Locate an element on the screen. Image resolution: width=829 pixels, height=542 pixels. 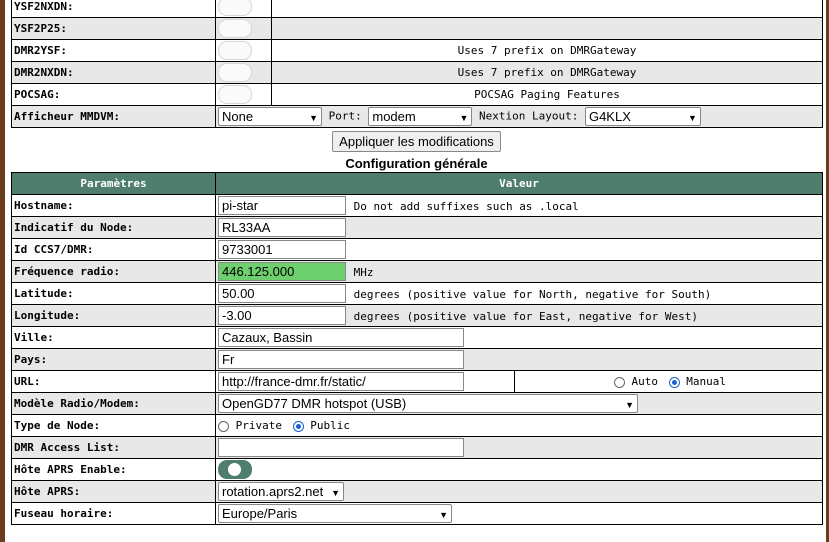
ysf2nxdn-toggle is located at coordinates (235, 8).